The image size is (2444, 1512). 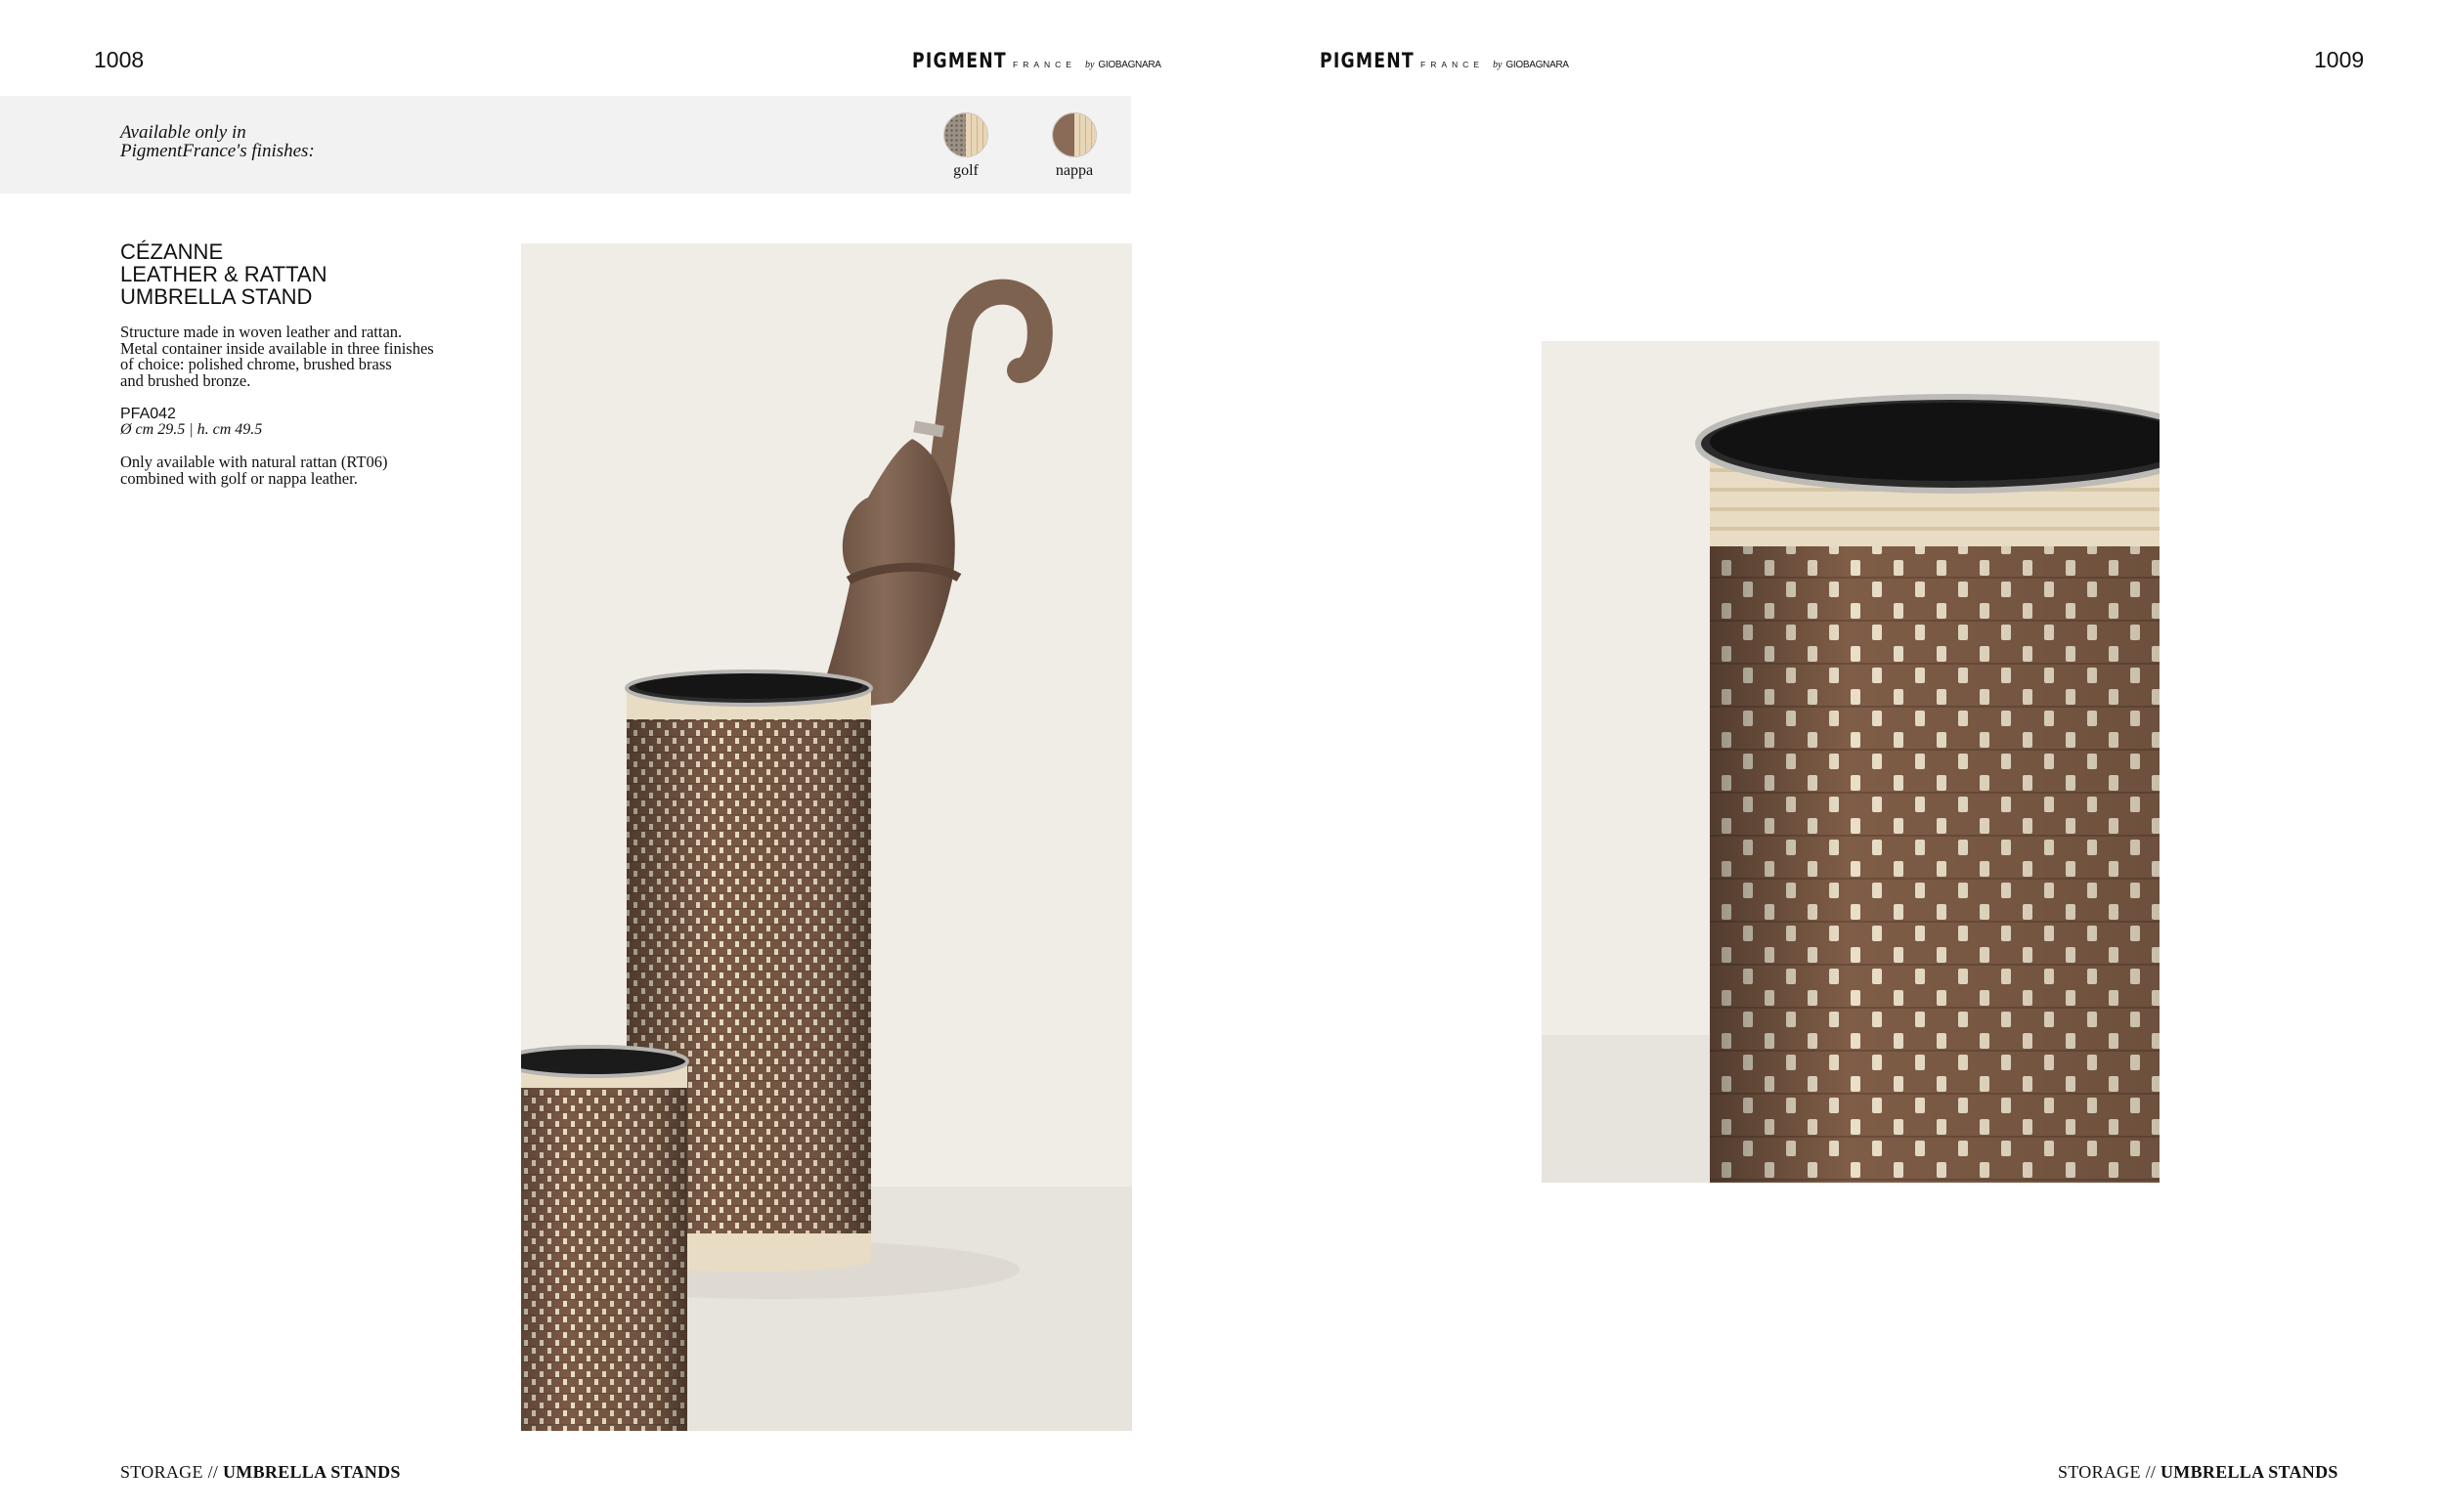 What do you see at coordinates (191, 429) in the screenshot?
I see `product-dimensions: Ø cm 29.5 | h. cm 49.5` at bounding box center [191, 429].